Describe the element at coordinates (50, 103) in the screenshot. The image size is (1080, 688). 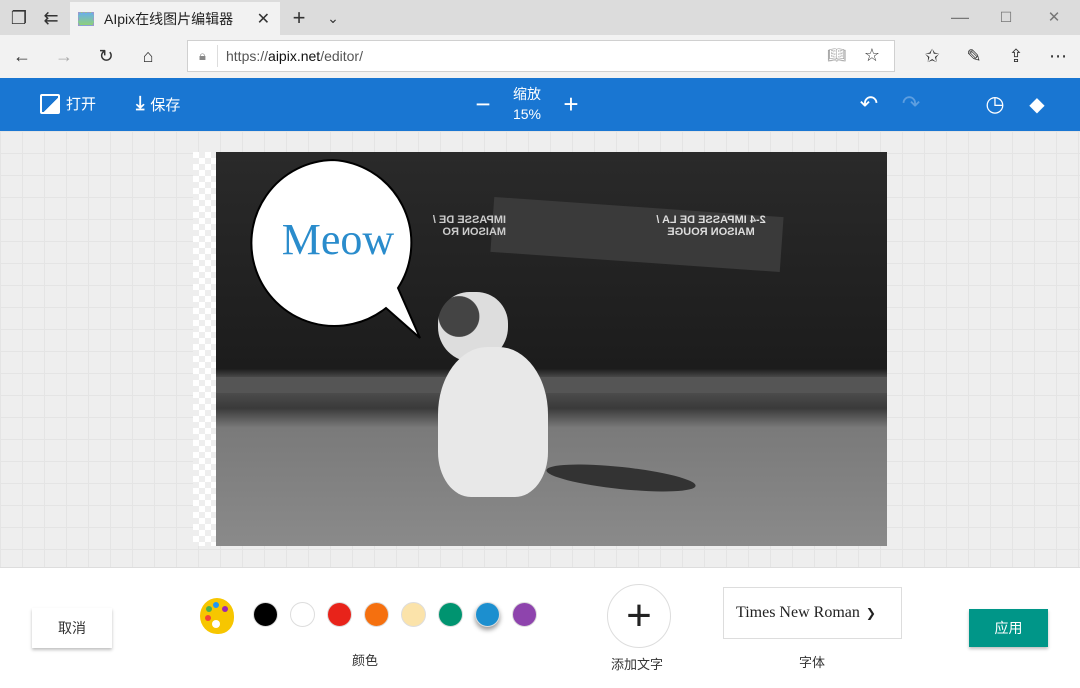
I see `image-icon` at that location.